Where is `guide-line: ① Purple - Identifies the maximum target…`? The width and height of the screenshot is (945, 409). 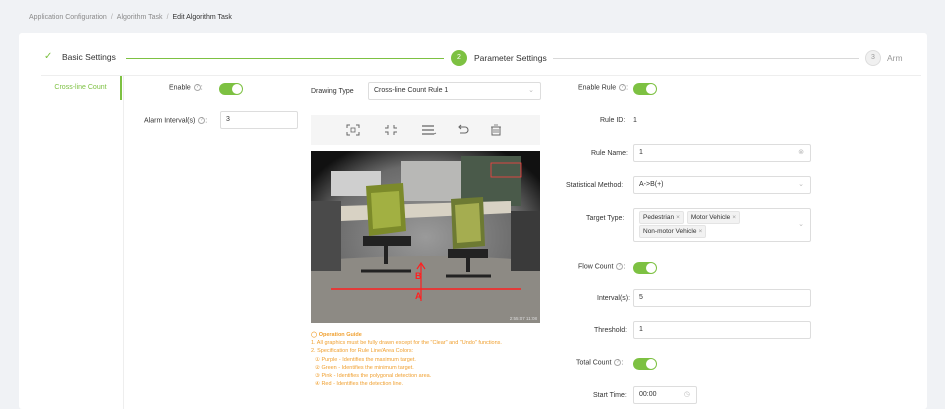
guide-line: ① Purple - Identifies the maximum target… is located at coordinates (365, 359).